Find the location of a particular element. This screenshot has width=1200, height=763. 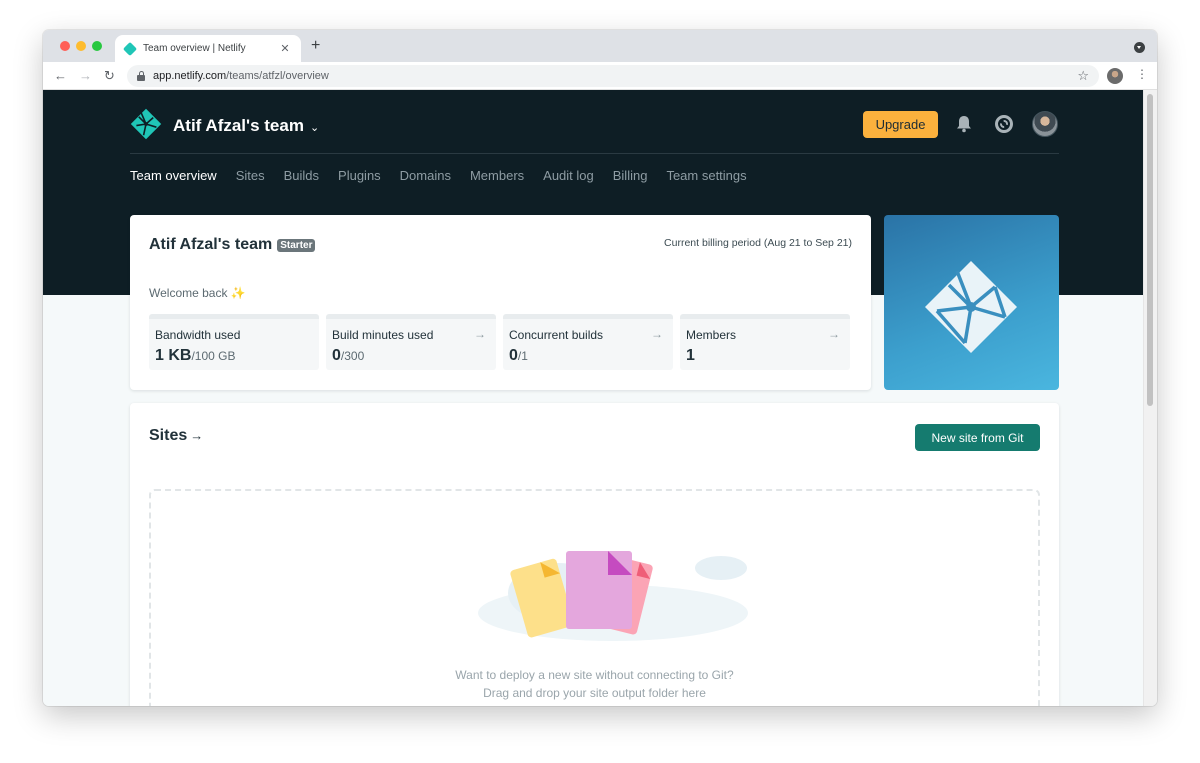

notification-bell-icon is located at coordinates (964, 124).